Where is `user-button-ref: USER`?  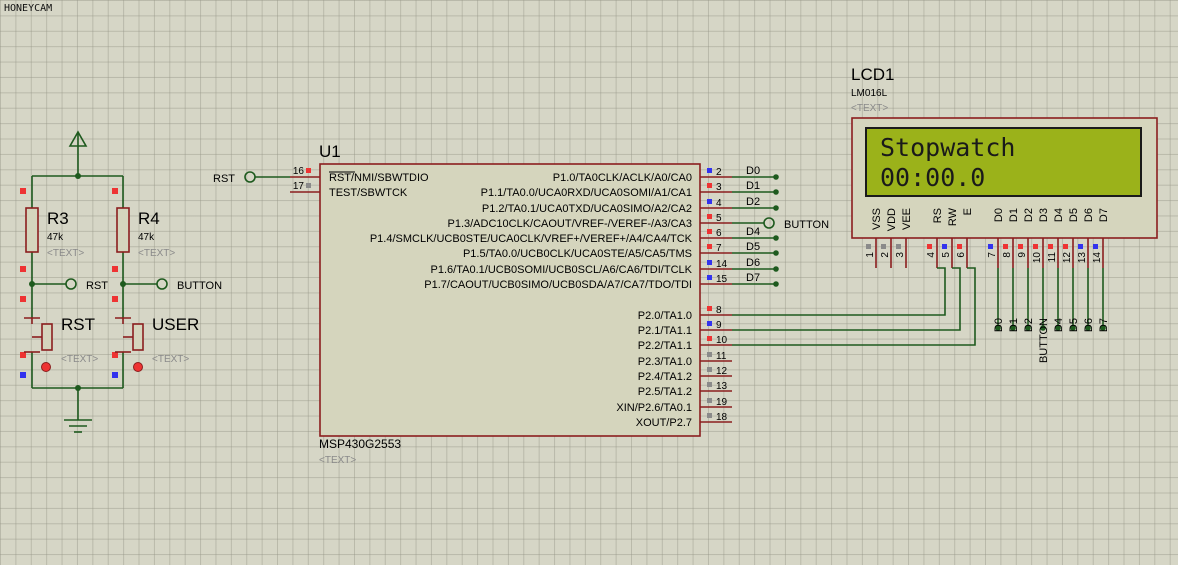
user-button-ref: USER is located at coordinates (175, 324).